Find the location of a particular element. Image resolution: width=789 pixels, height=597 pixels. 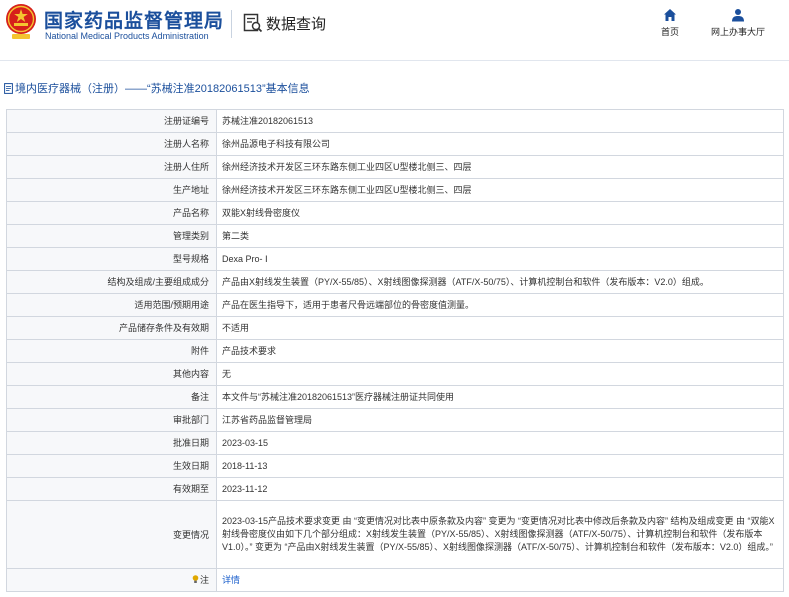

query-title: 数据查询 is located at coordinates (296, 24).